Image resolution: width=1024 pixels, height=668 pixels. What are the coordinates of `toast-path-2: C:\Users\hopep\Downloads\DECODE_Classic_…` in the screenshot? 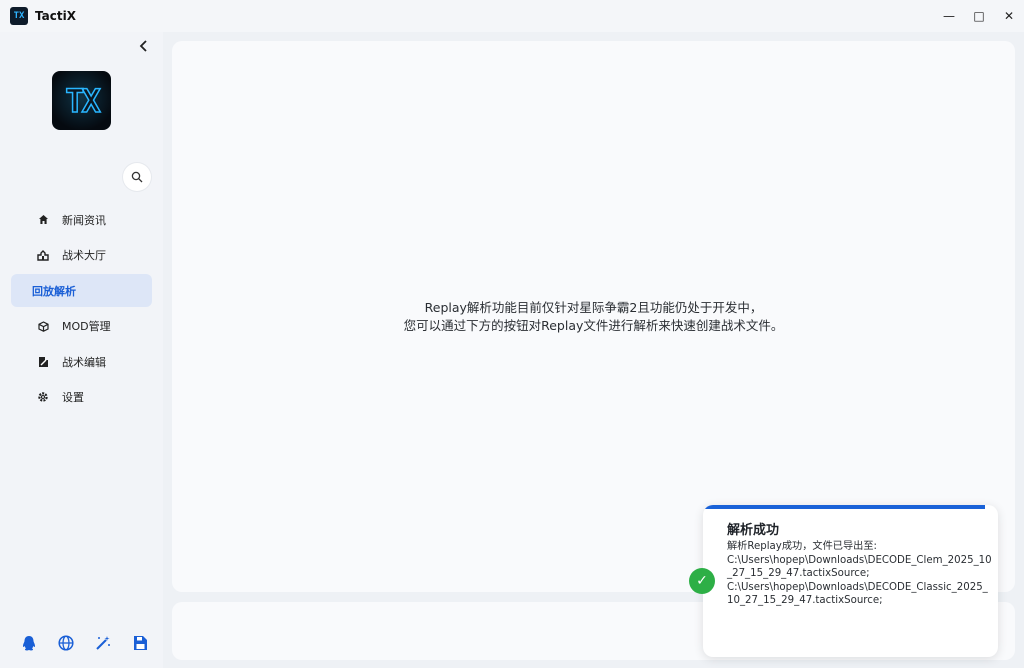 It's located at (857, 594).